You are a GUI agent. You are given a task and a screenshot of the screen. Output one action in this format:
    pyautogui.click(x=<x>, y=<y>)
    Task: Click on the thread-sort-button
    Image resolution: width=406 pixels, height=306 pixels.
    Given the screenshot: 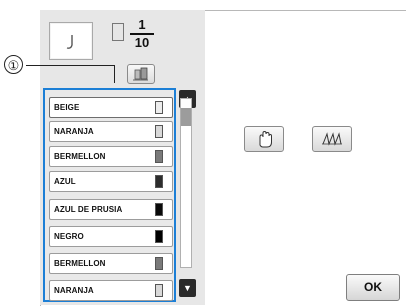 What is the action you would take?
    pyautogui.click(x=141, y=74)
    